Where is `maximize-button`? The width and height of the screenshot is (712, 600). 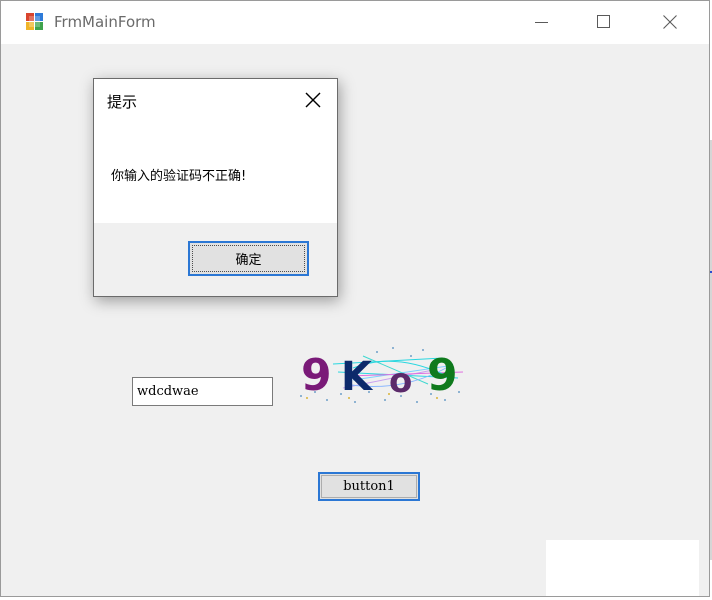
maximize-button is located at coordinates (604, 22).